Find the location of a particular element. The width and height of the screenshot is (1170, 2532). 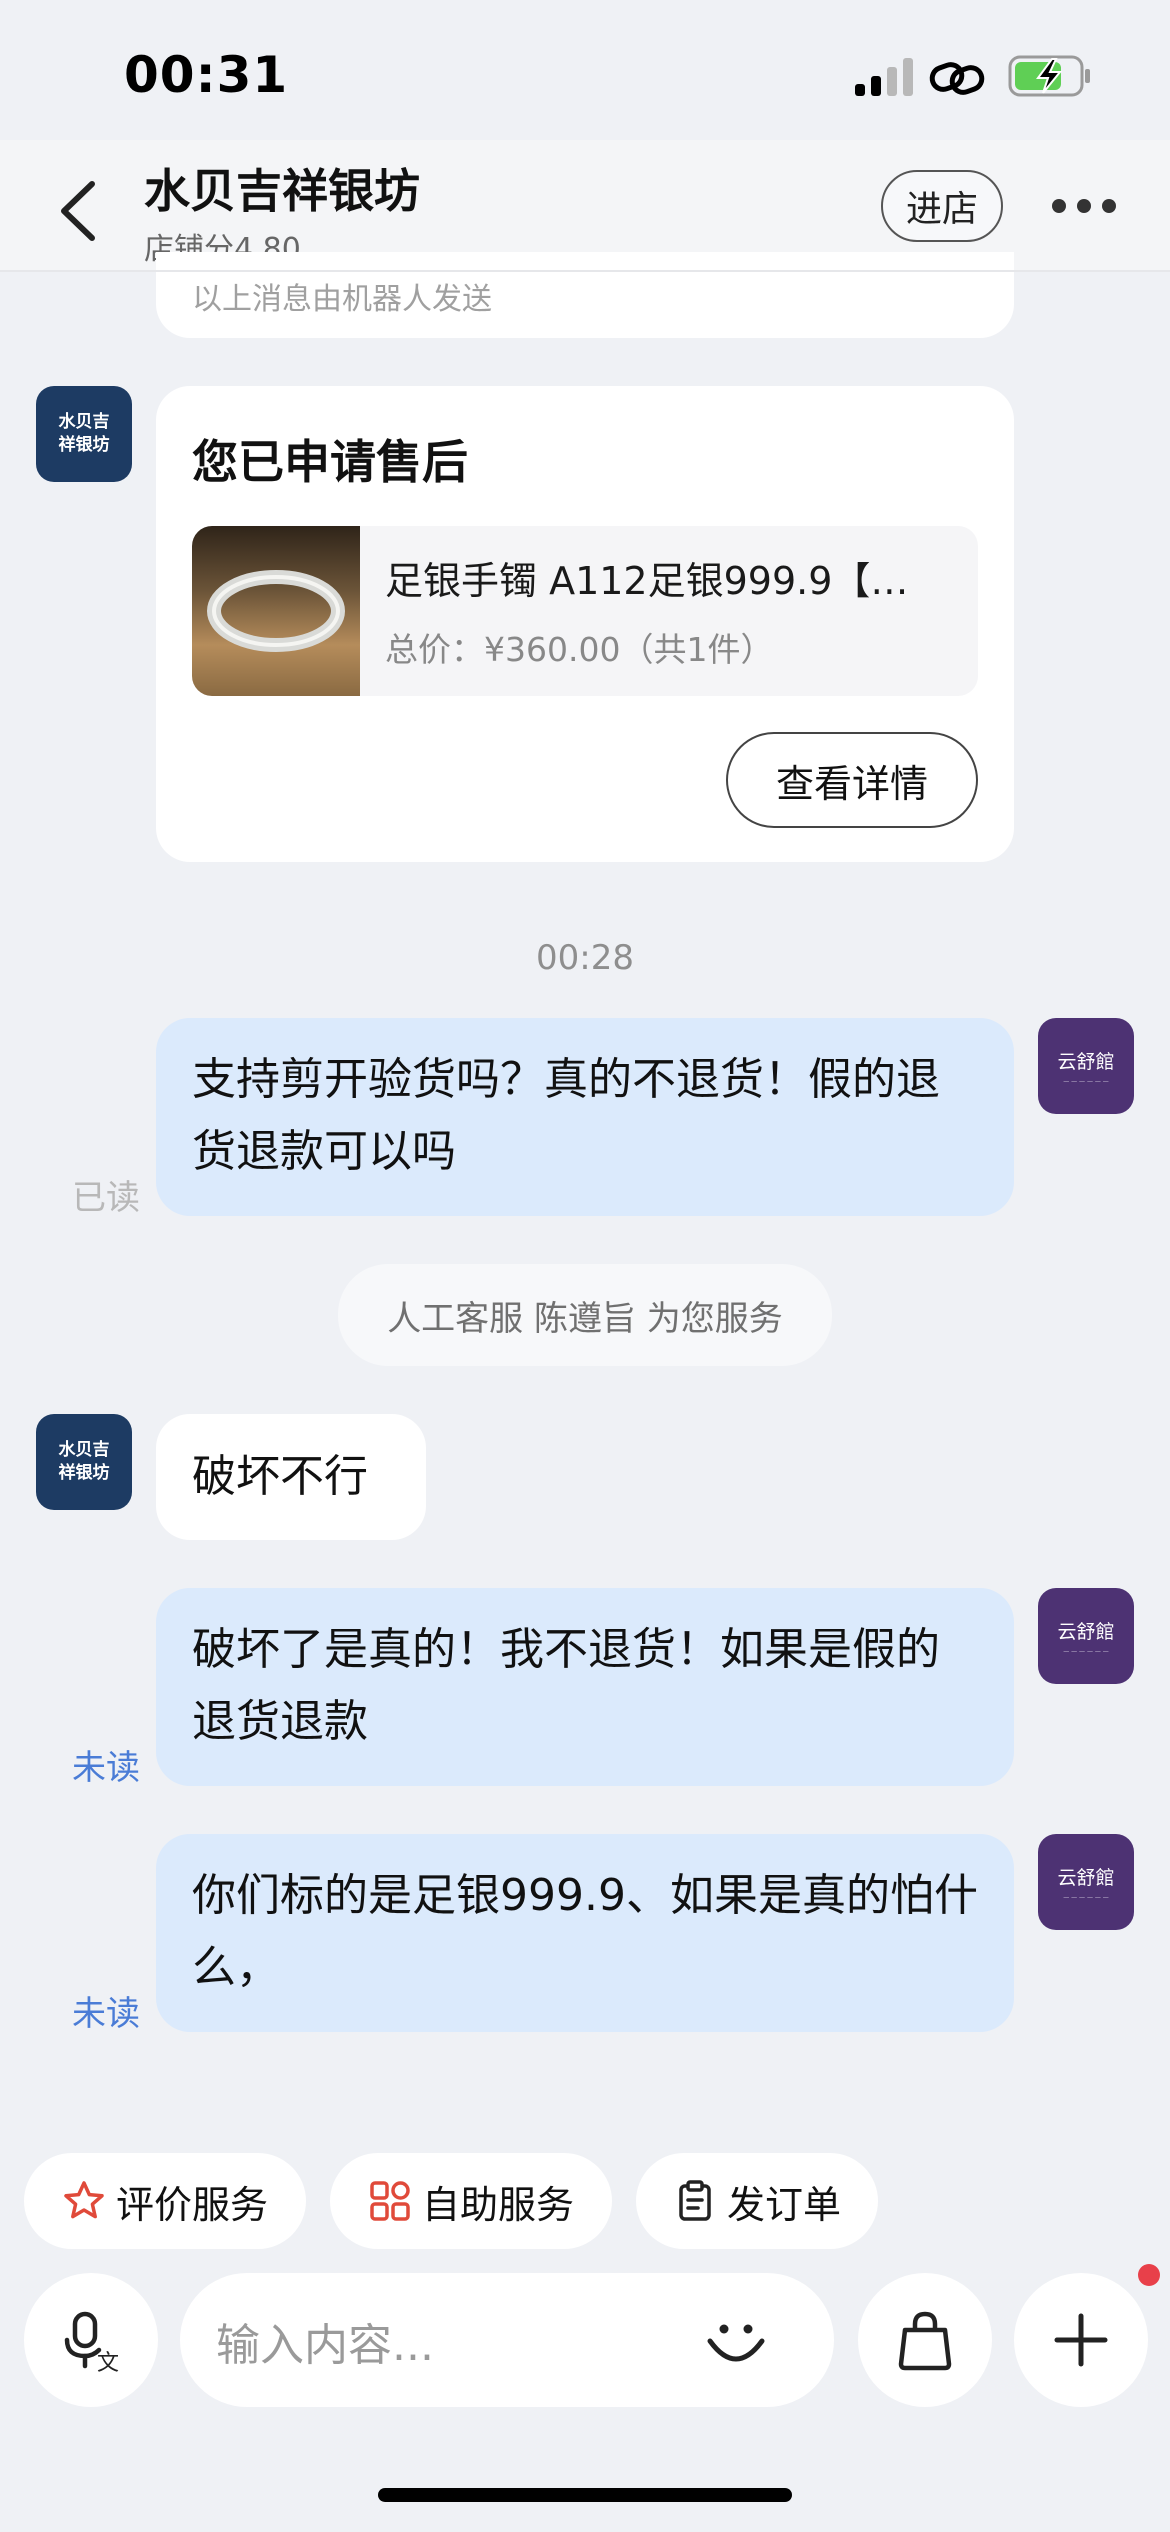

emoji-icon is located at coordinates (736, 2343).